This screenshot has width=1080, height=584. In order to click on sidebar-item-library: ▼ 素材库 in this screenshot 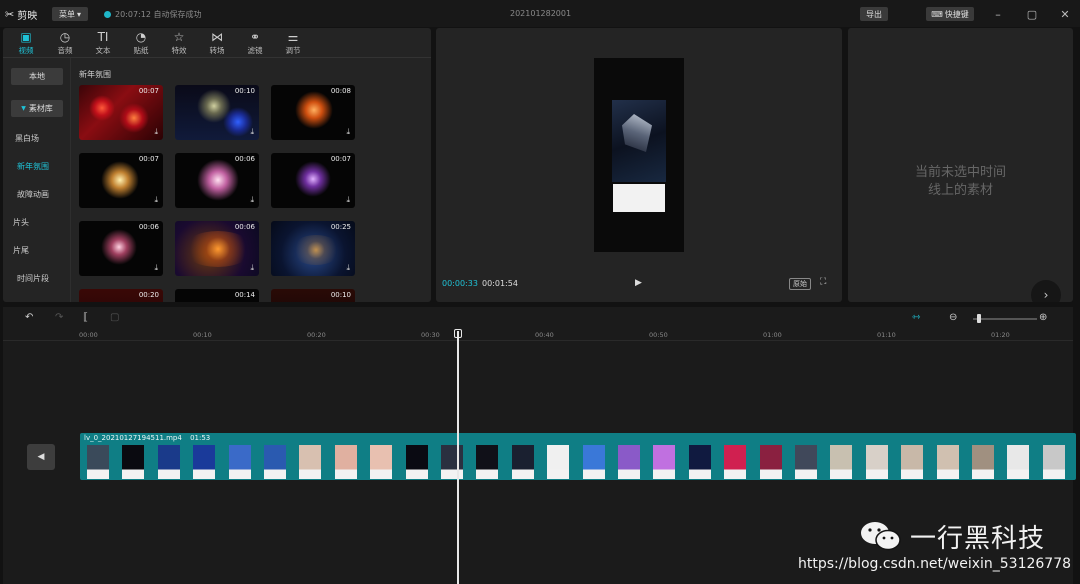, I will do `click(37, 108)`.